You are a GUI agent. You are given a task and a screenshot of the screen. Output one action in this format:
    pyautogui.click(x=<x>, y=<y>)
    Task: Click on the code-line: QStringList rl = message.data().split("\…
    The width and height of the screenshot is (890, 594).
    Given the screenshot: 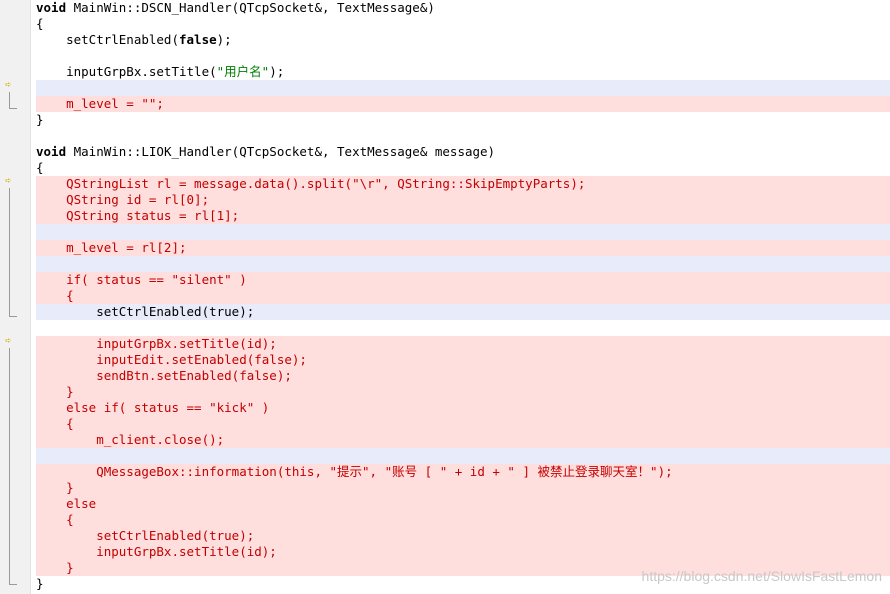 What is the action you would take?
    pyautogui.click(x=463, y=184)
    